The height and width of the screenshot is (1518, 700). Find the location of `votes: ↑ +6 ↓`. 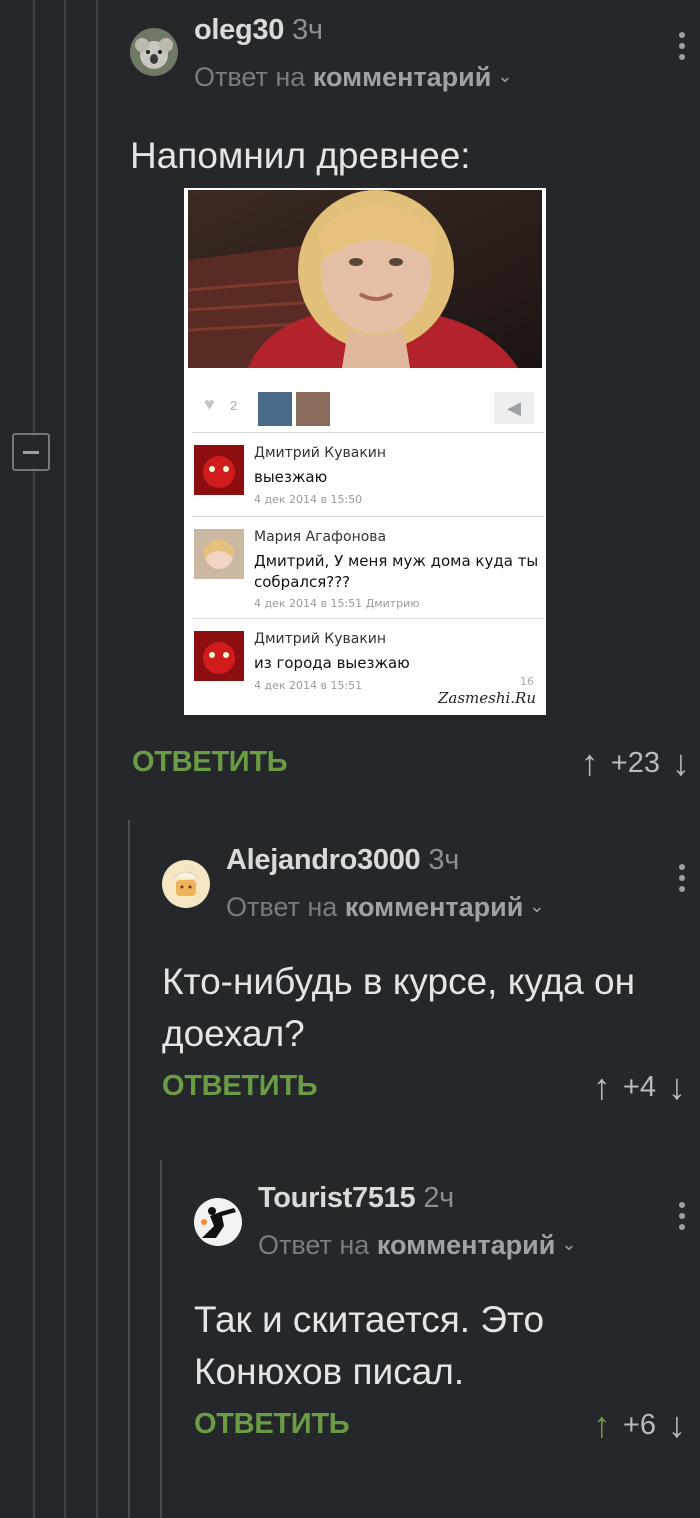

votes: ↑ +6 ↓ is located at coordinates (639, 1425).